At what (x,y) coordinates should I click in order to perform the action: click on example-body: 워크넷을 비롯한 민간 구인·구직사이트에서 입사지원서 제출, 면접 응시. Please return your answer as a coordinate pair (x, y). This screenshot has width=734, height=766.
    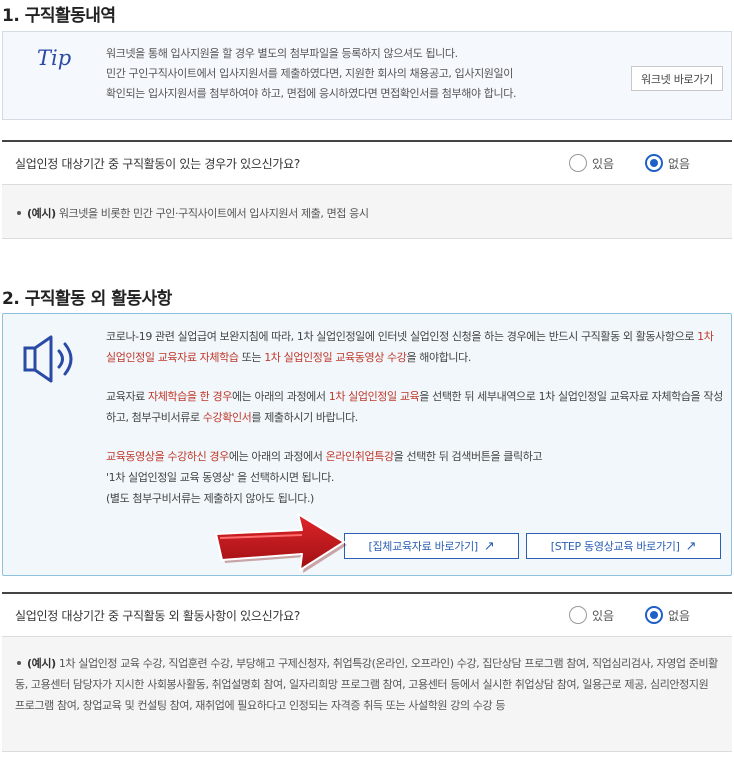
    Looking at the image, I should click on (213, 213).